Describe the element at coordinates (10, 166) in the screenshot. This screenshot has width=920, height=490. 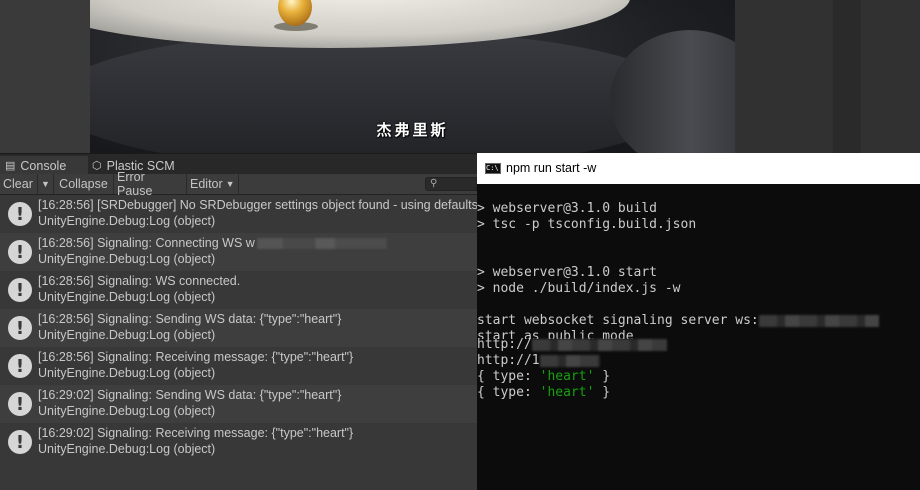
I see `console-icon: ▤` at that location.